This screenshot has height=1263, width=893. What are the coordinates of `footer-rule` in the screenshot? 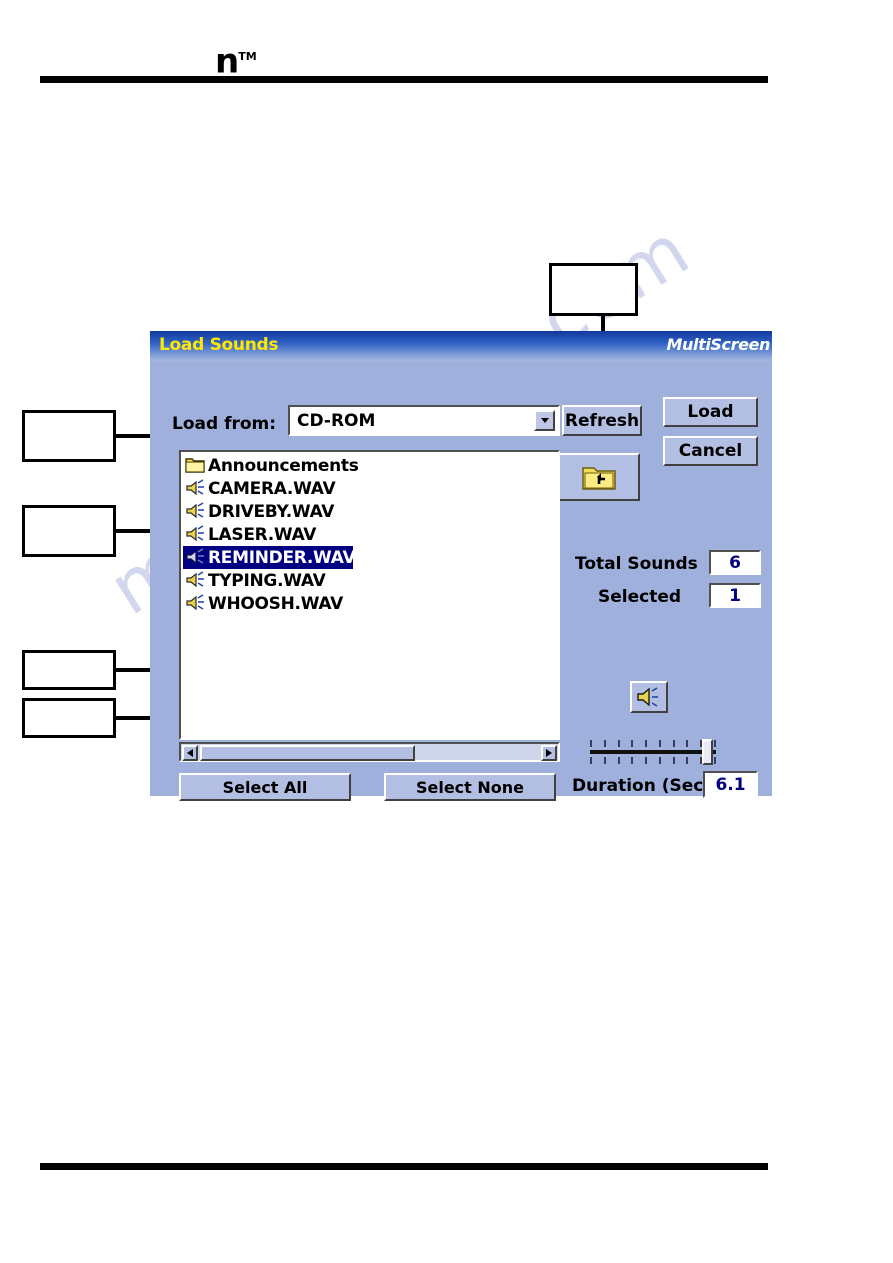 It's located at (404, 1166).